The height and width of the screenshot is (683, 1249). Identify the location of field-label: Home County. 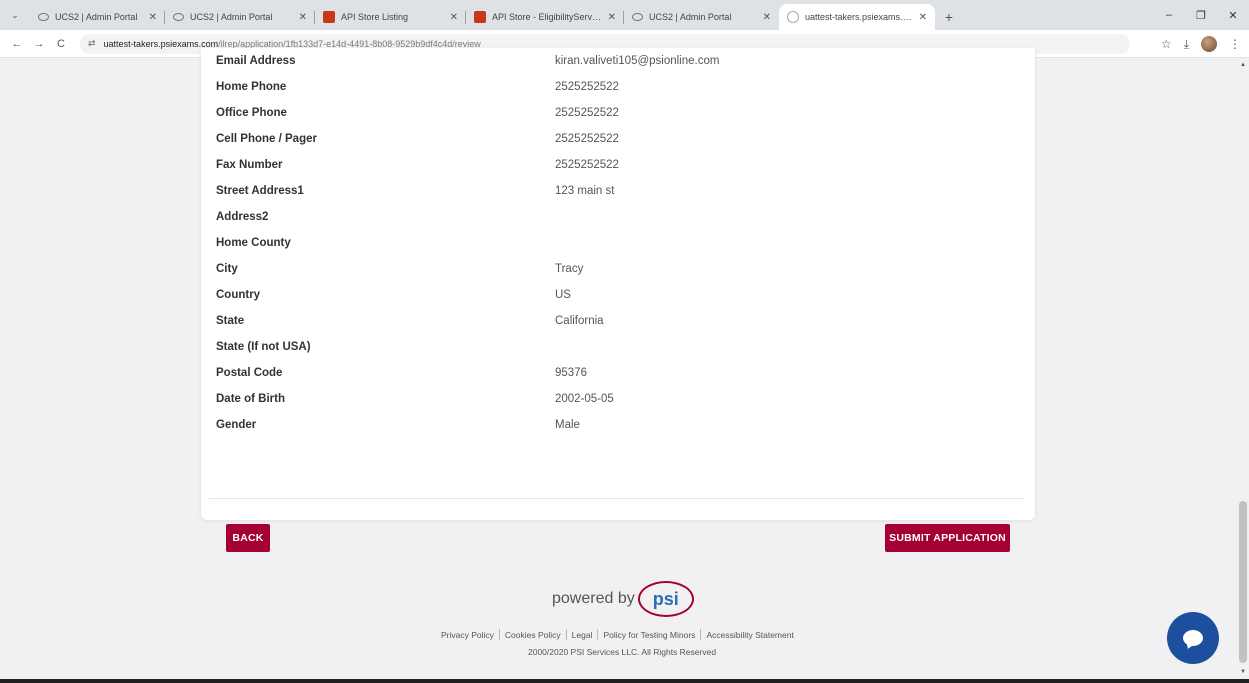
(253, 243).